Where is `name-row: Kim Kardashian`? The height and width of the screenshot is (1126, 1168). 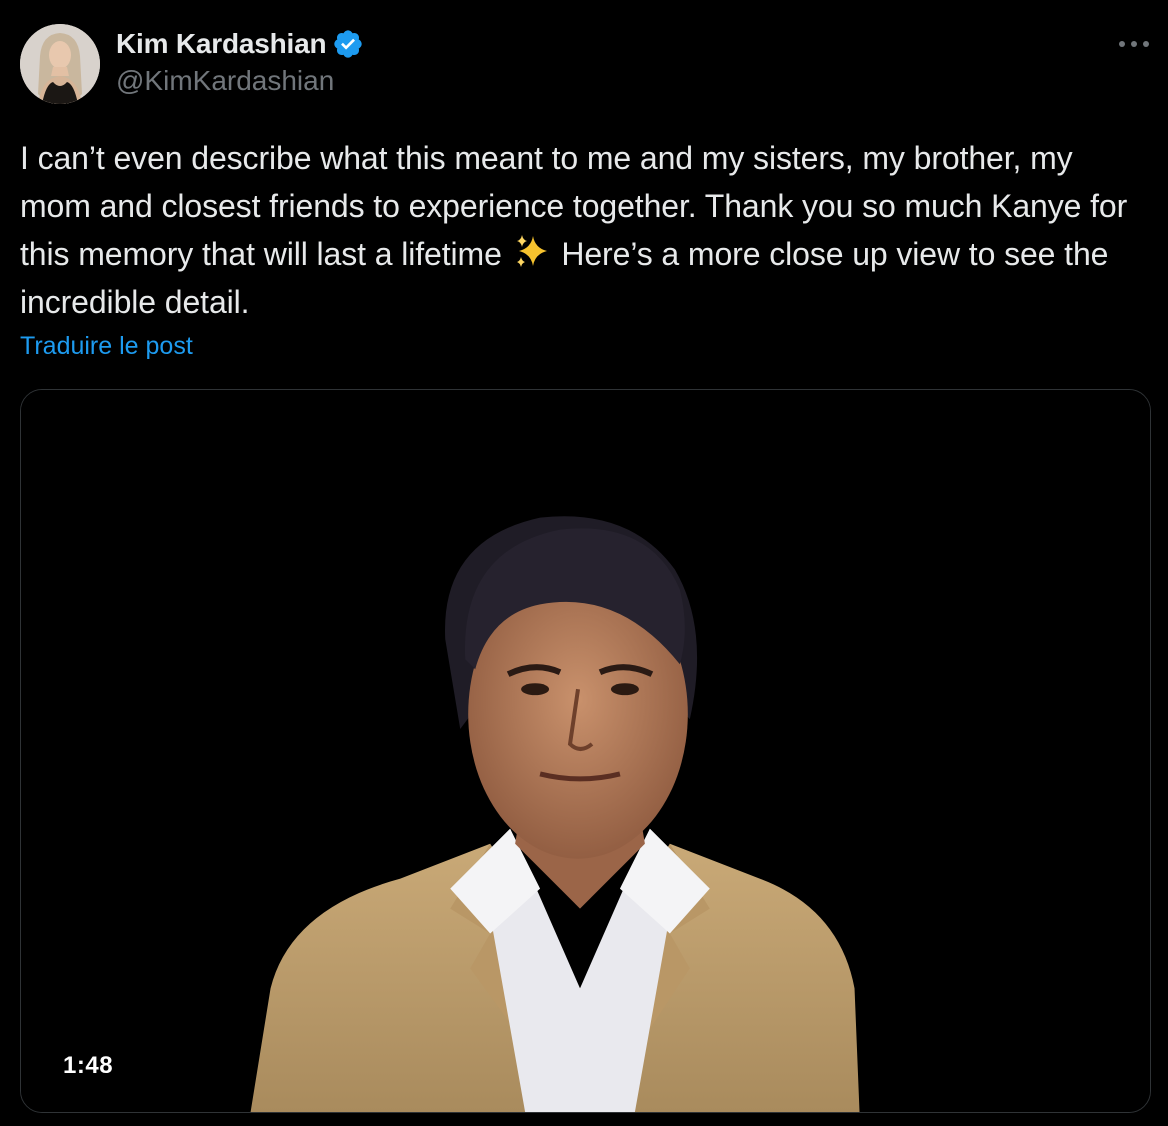 name-row: Kim Kardashian is located at coordinates (240, 44).